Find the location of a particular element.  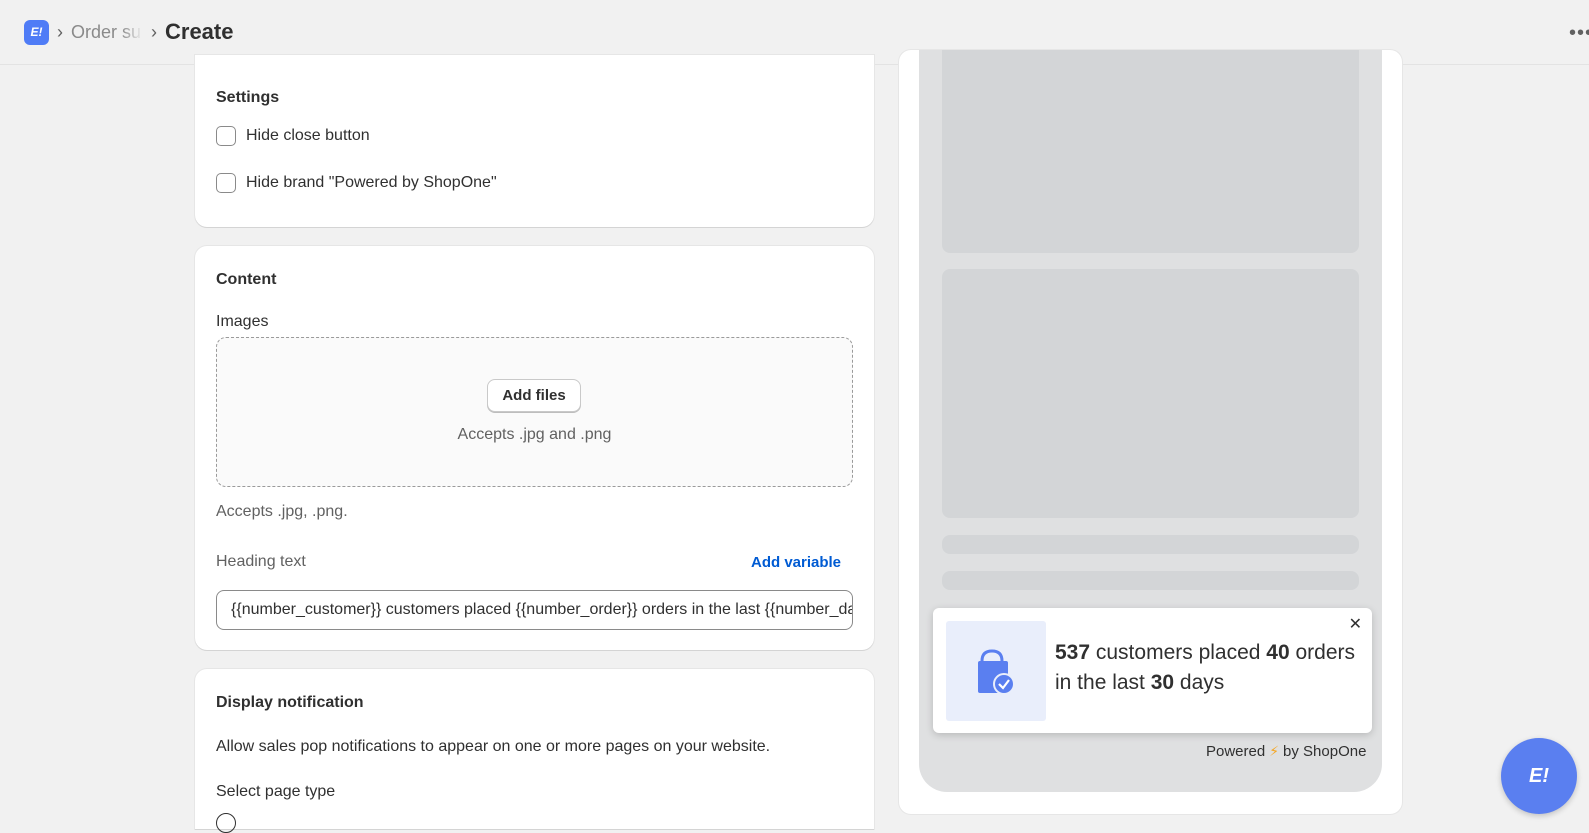

display-notification-title: Display notification is located at coordinates (290, 702).